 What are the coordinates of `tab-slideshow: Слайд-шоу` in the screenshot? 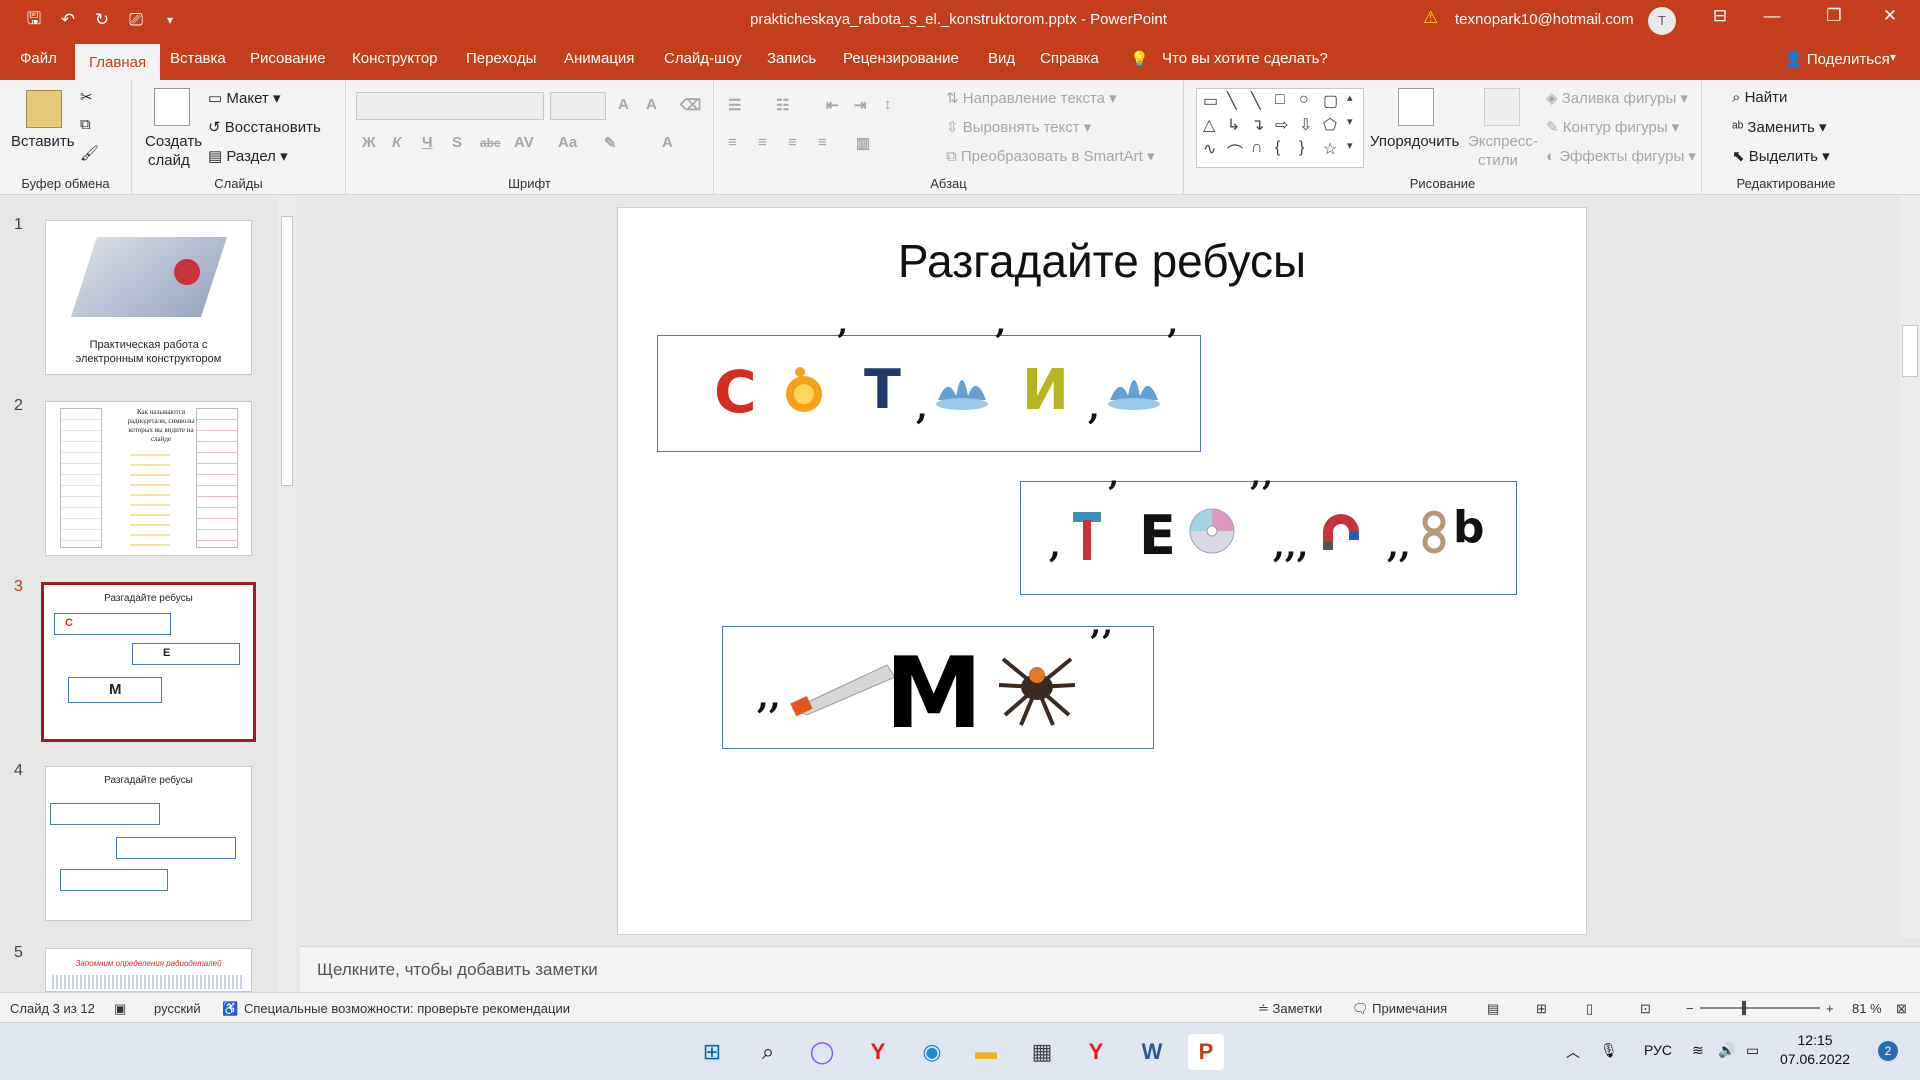 It's located at (703, 58).